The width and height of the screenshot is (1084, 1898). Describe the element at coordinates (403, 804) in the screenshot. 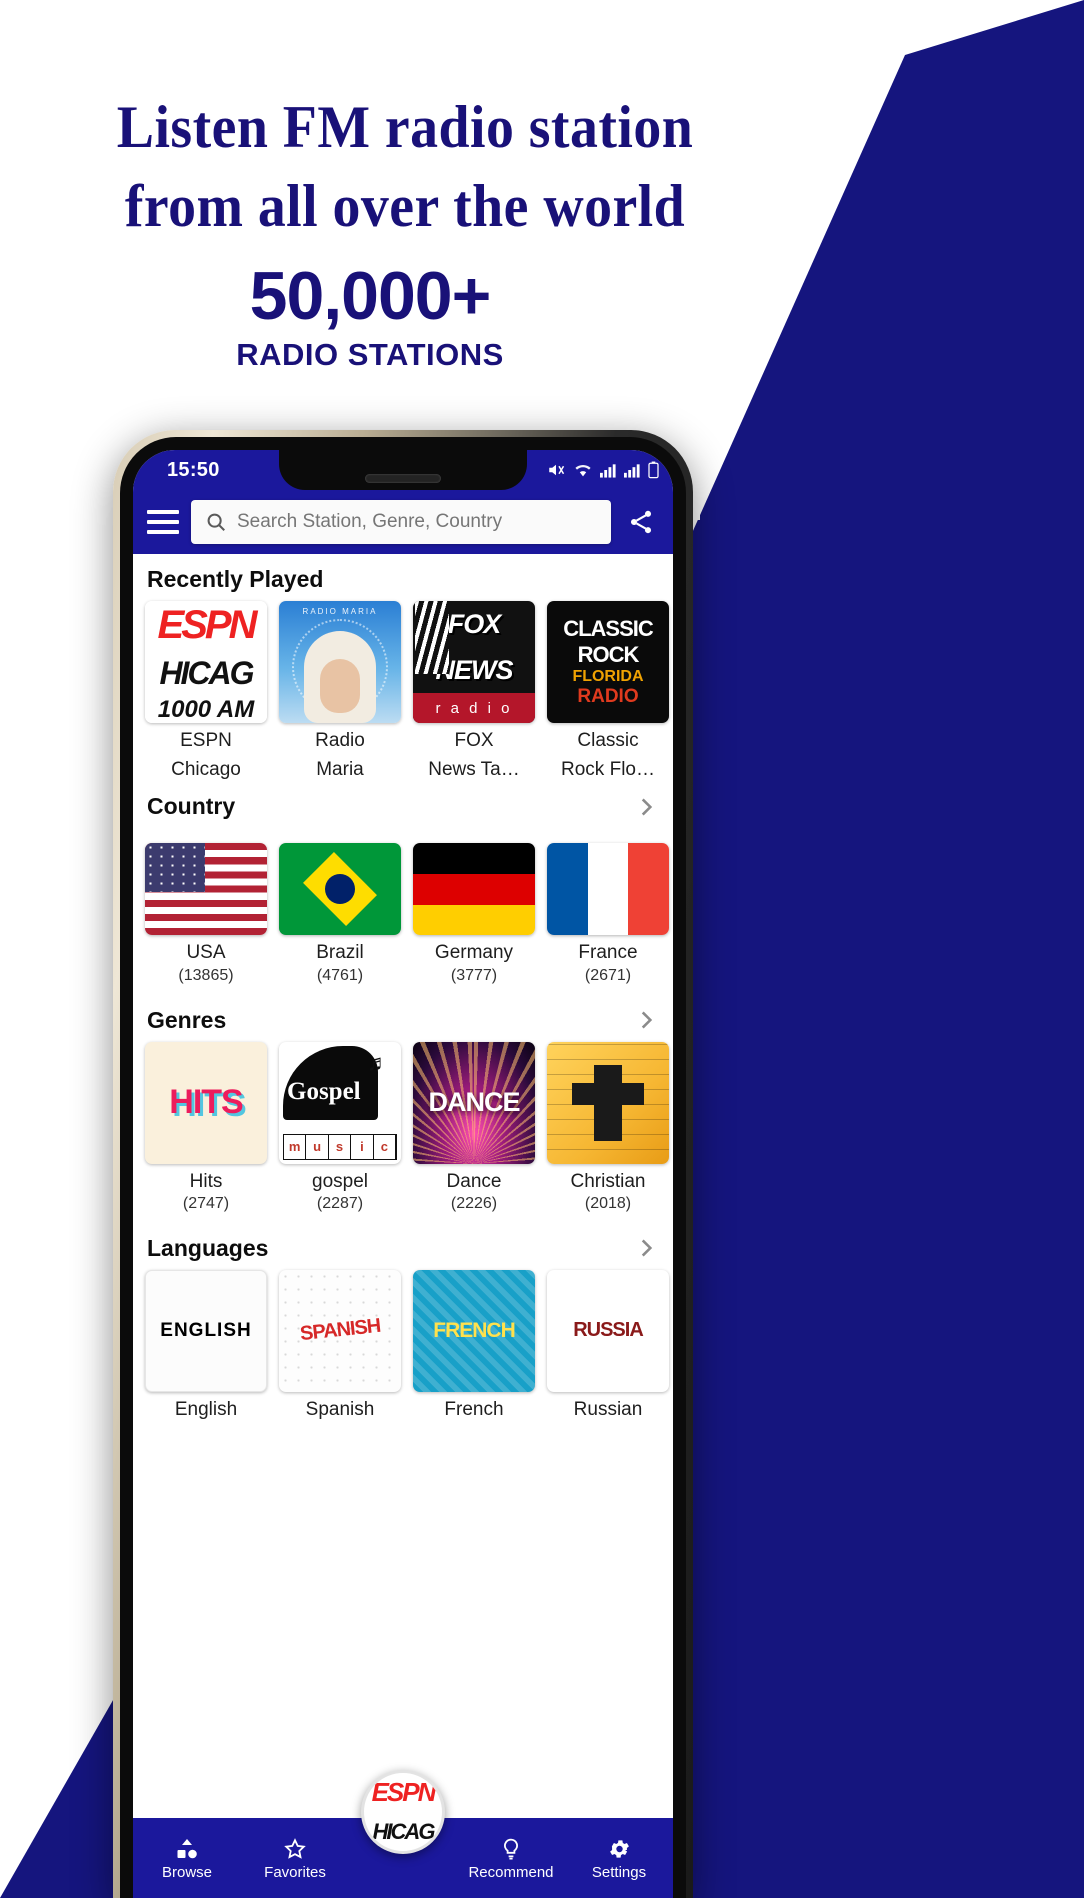

I see `section-header-country: Country` at that location.